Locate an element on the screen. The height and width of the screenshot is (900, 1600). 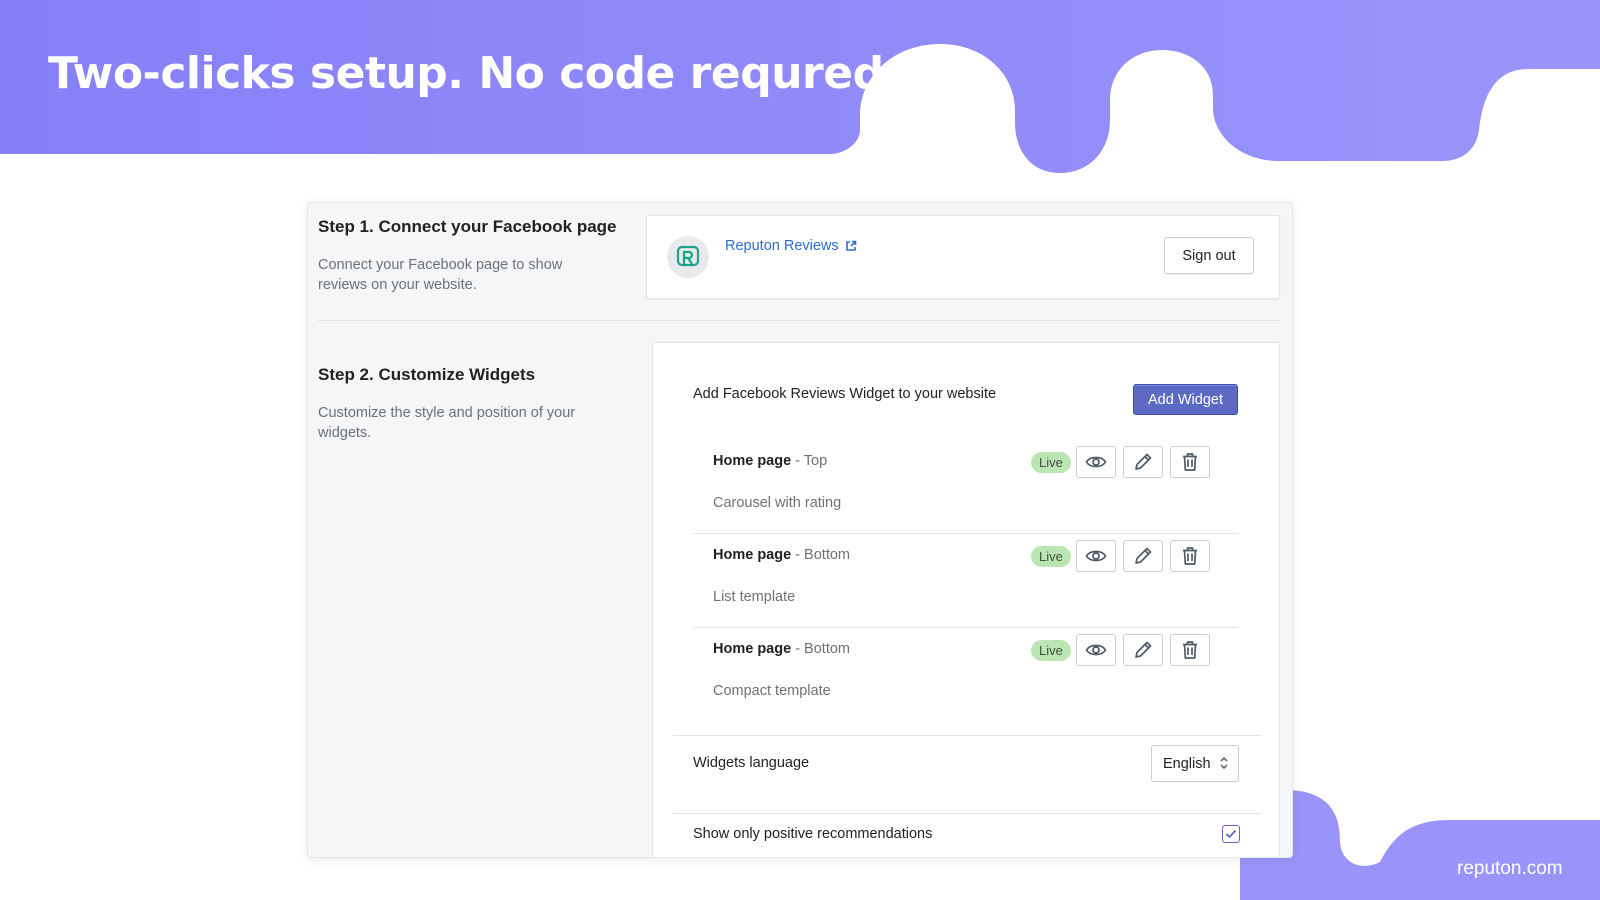
facebook-page-link: Reputon Reviews is located at coordinates (791, 246).